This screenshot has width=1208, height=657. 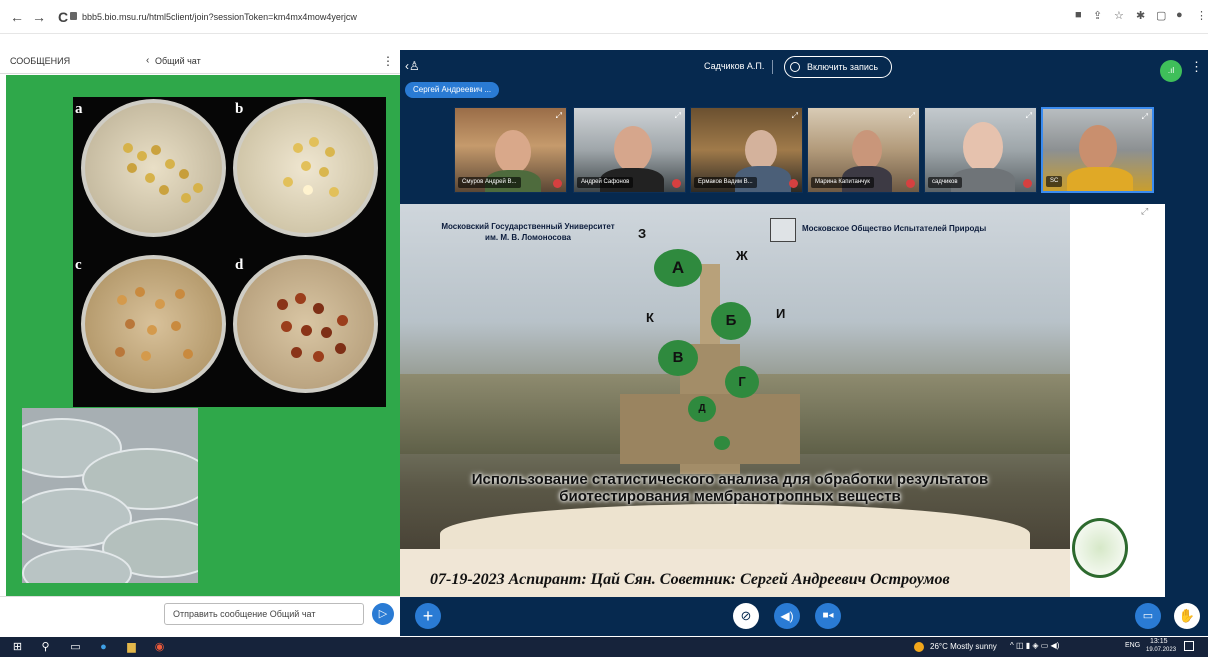 I want to click on windows-start-icon: ⊞, so click(x=17, y=647).